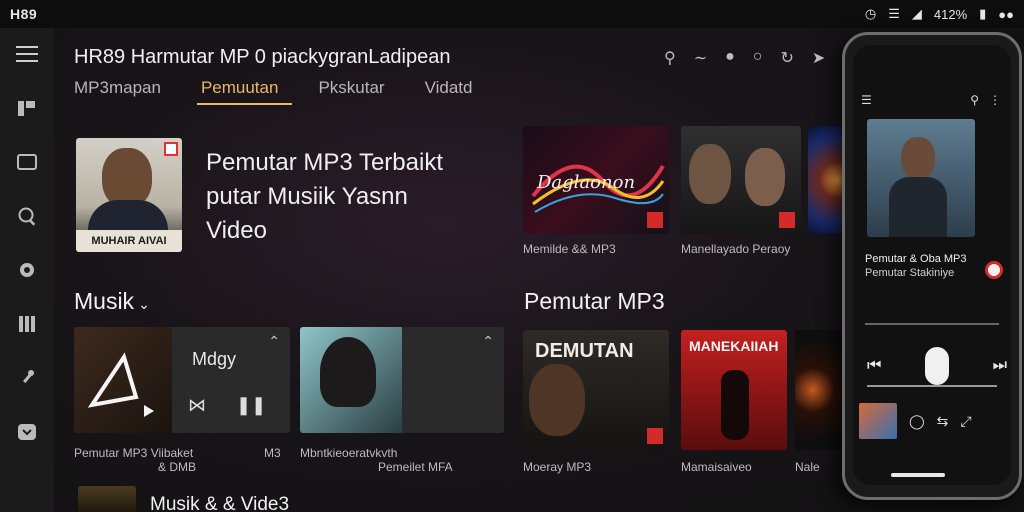 The height and width of the screenshot is (512, 1024). I want to click on tools-icon, so click(27, 378).